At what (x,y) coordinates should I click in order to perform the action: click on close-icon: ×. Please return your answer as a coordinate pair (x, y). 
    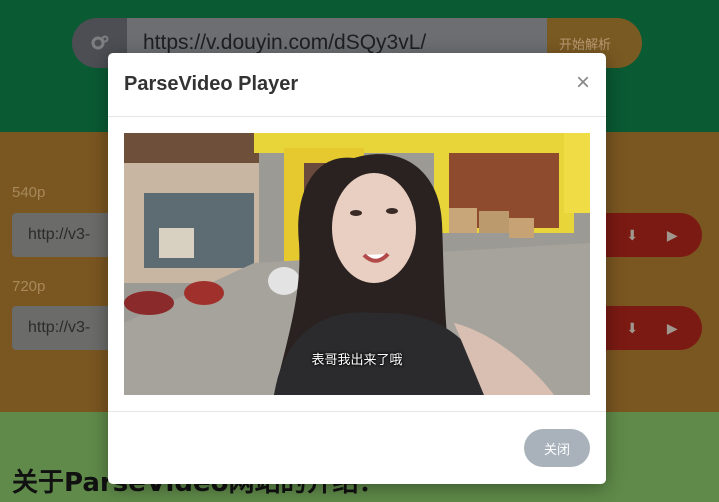
    Looking at the image, I should click on (583, 83).